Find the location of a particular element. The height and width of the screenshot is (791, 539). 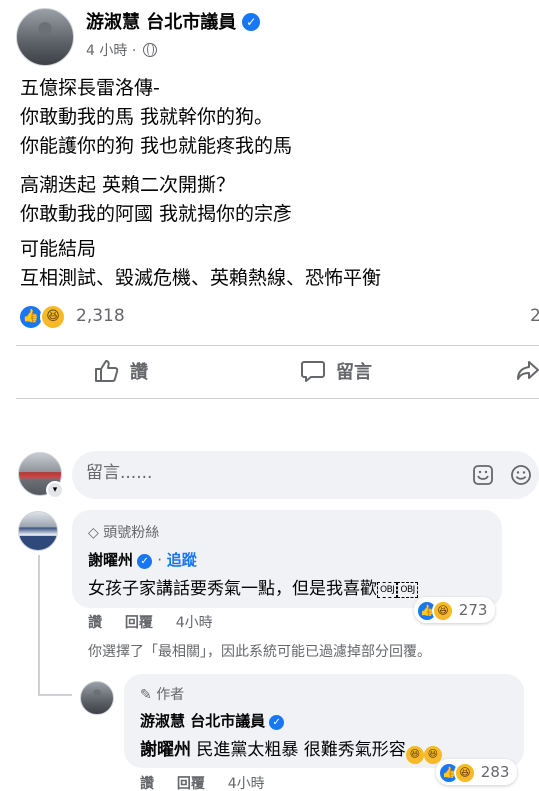

share-button is located at coordinates (527, 372).